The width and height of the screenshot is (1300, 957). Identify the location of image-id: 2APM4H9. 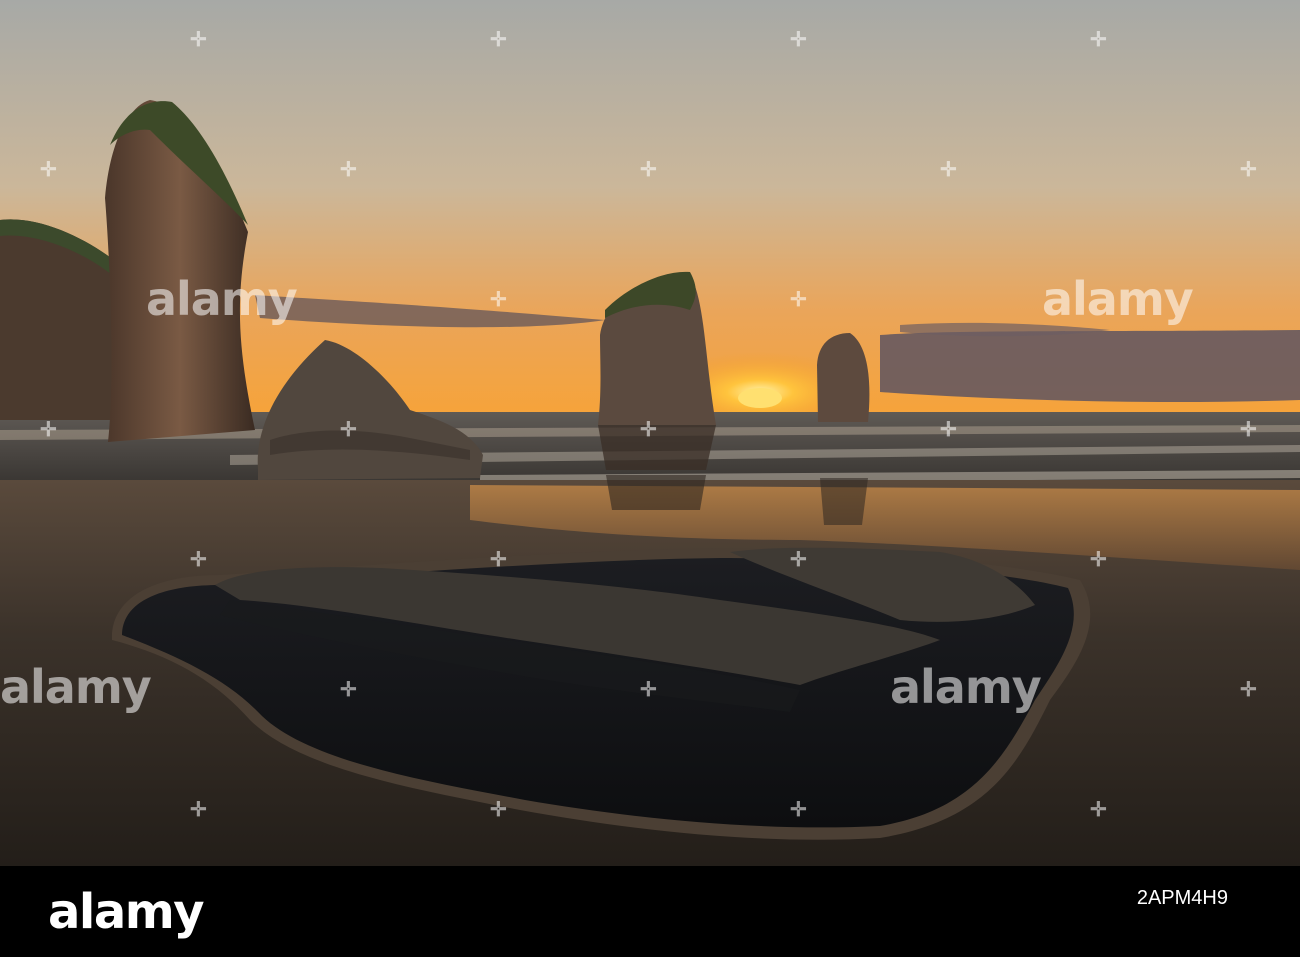
(1182, 898).